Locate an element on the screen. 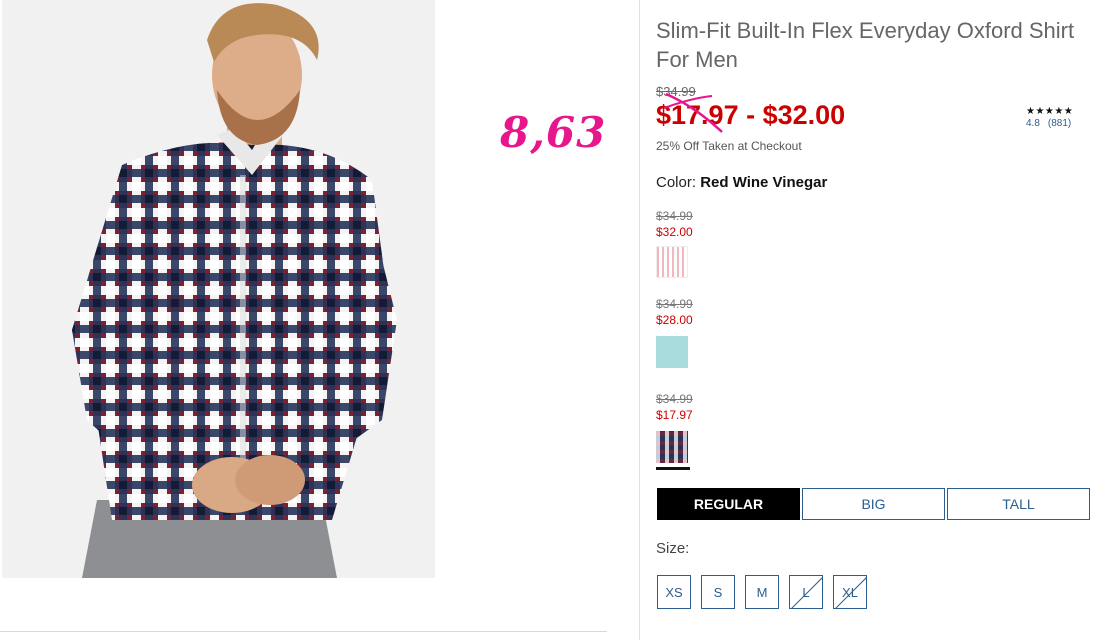  color-swatch-pink-stripe is located at coordinates (672, 262).